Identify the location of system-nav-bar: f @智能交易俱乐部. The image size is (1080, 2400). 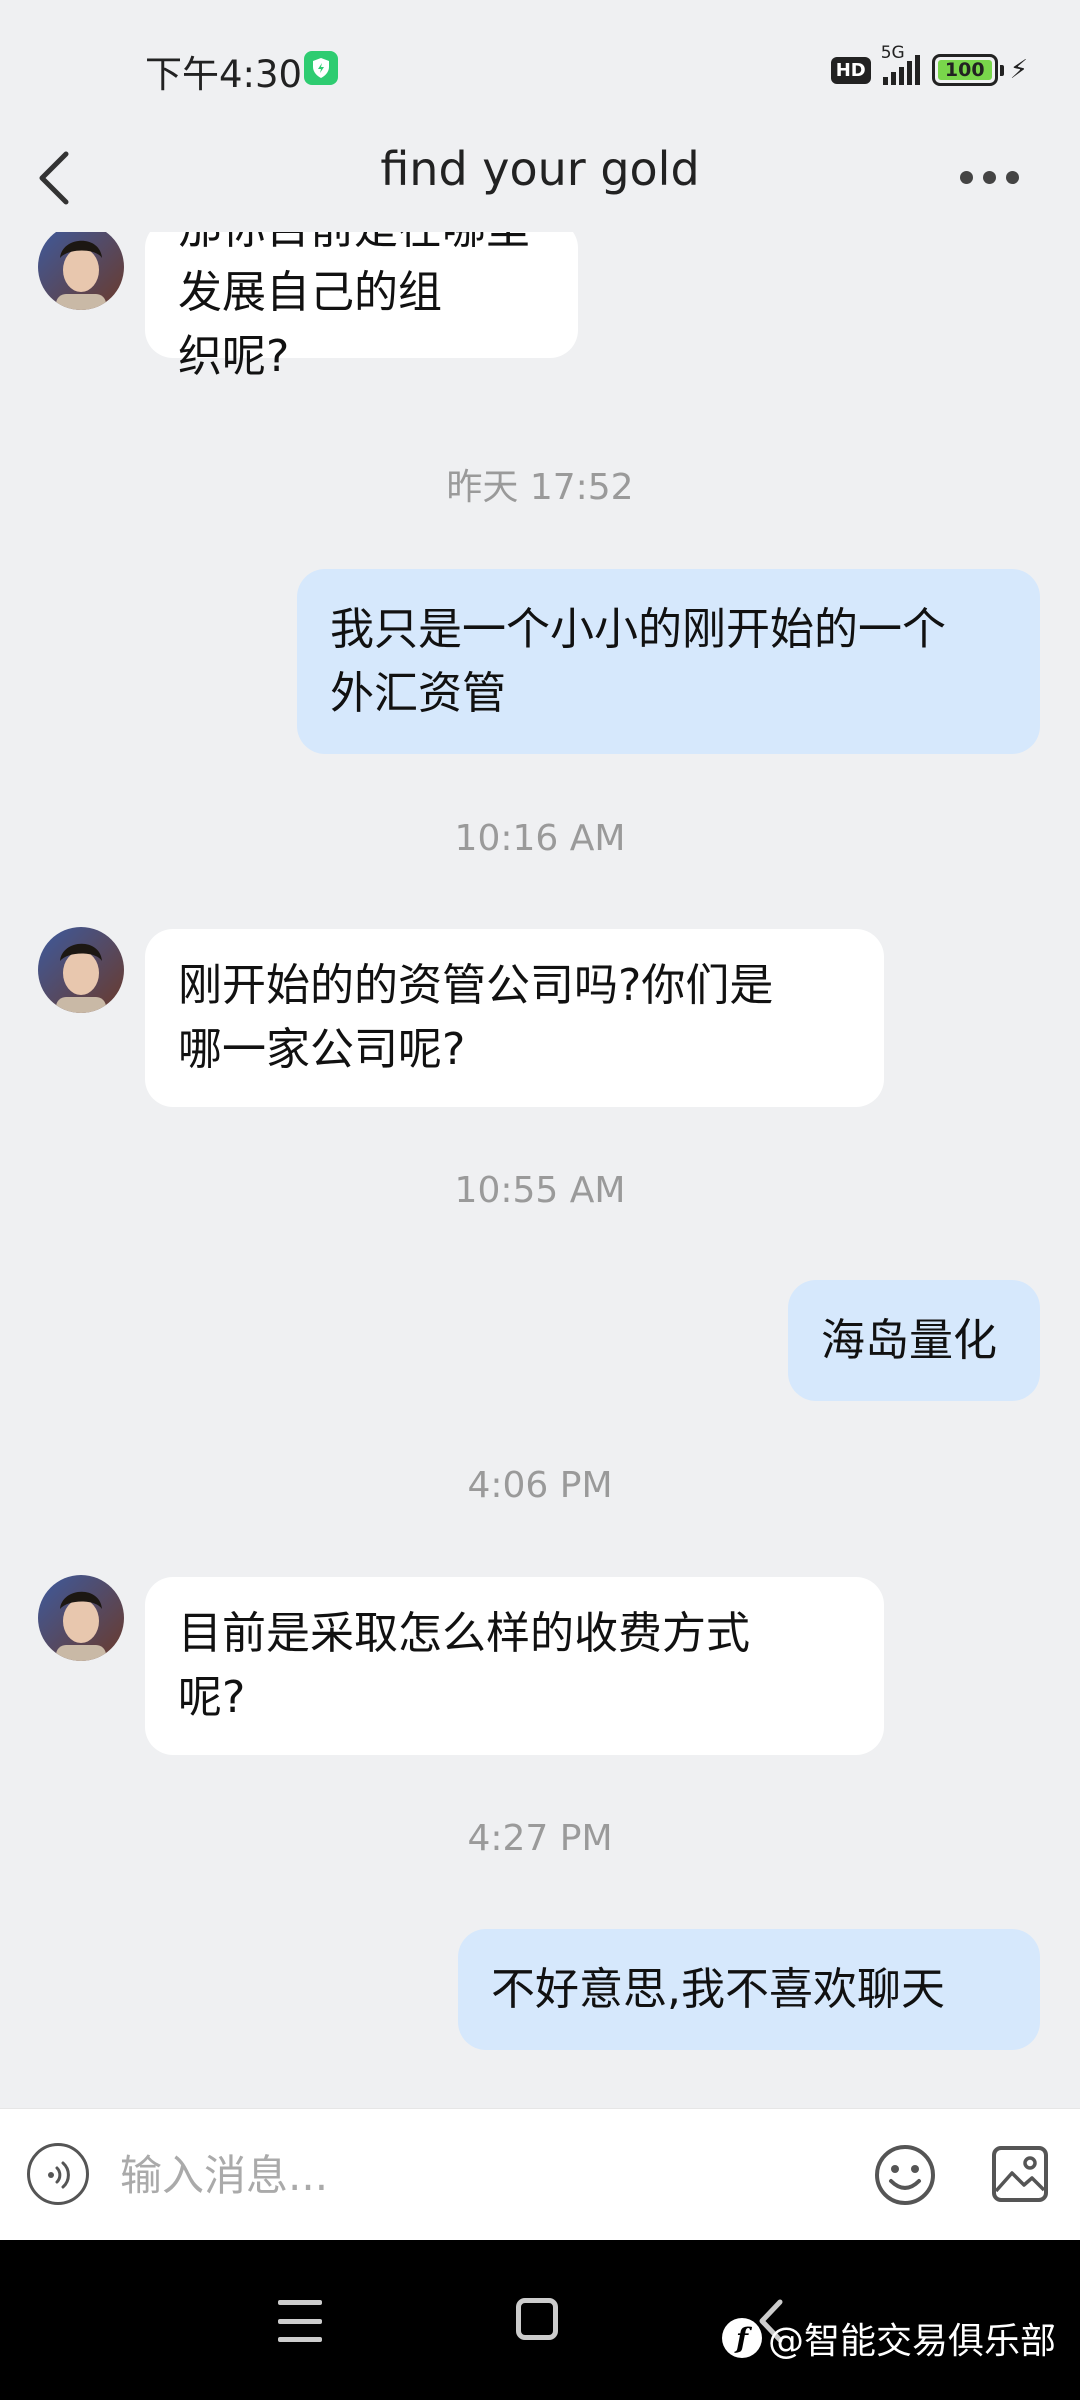
(540, 2320).